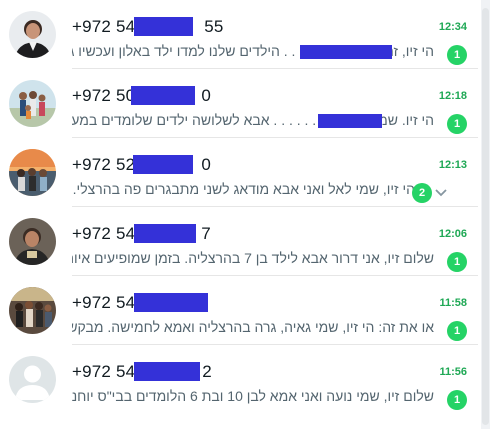 The width and height of the screenshot is (490, 429). Describe the element at coordinates (453, 303) in the screenshot. I see `message-time: 11:58` at that location.